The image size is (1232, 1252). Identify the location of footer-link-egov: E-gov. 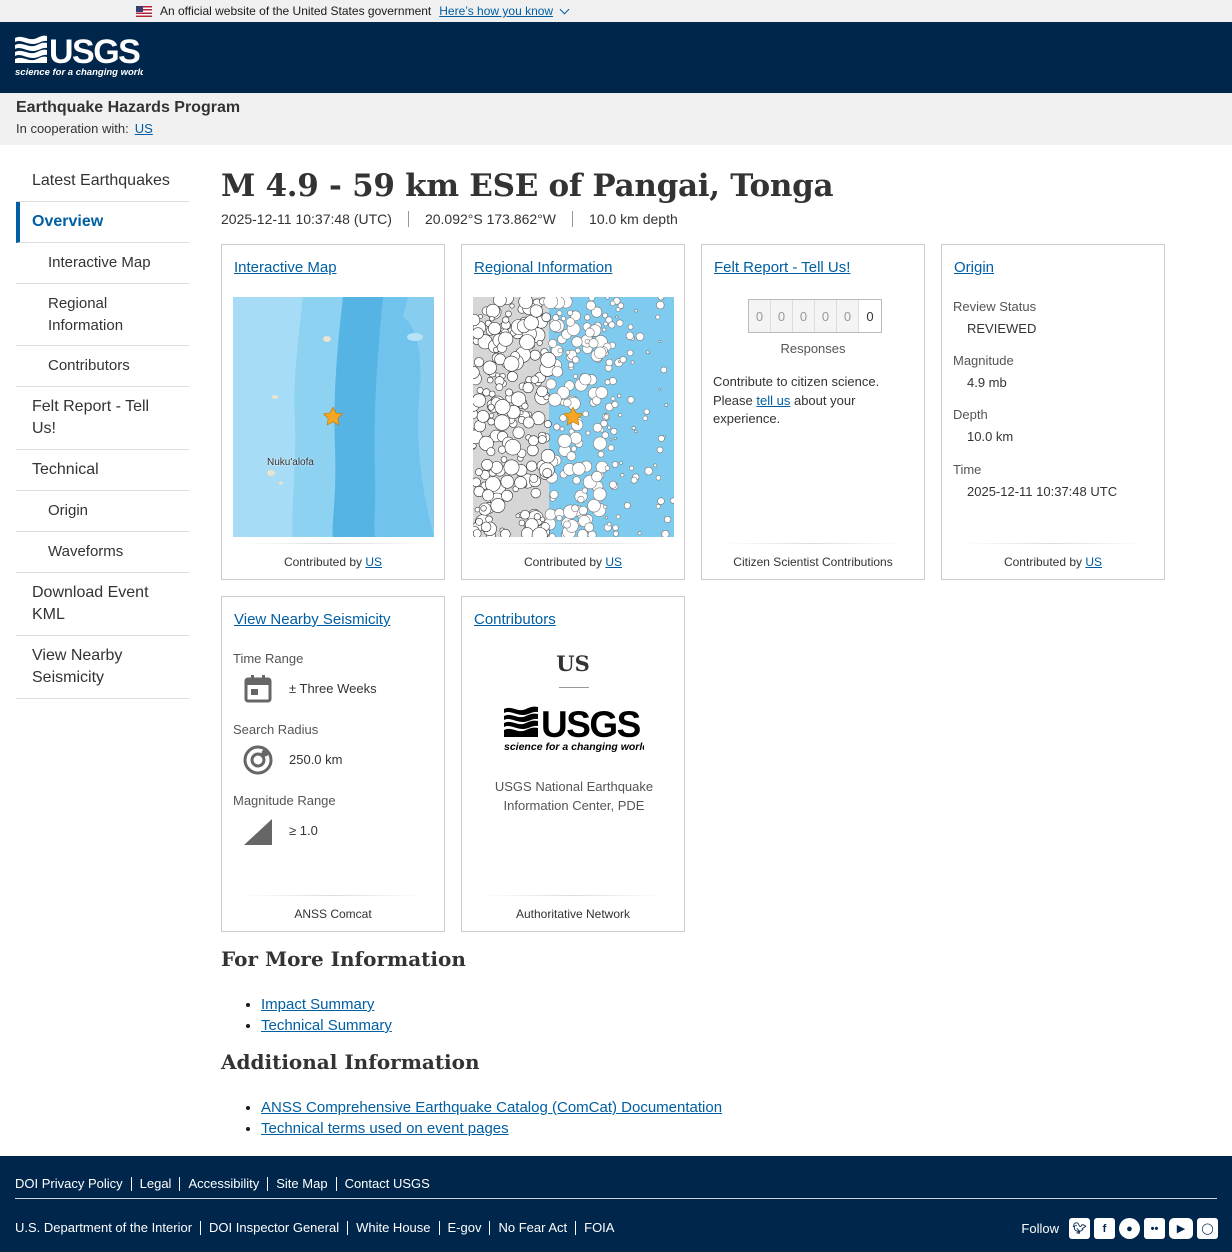
(464, 1228).